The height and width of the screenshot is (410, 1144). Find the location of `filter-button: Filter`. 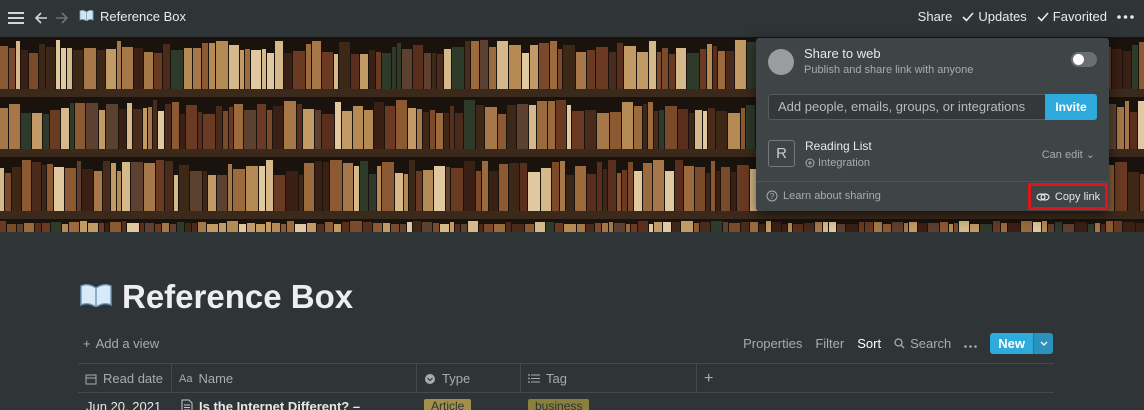

filter-button: Filter is located at coordinates (829, 343).